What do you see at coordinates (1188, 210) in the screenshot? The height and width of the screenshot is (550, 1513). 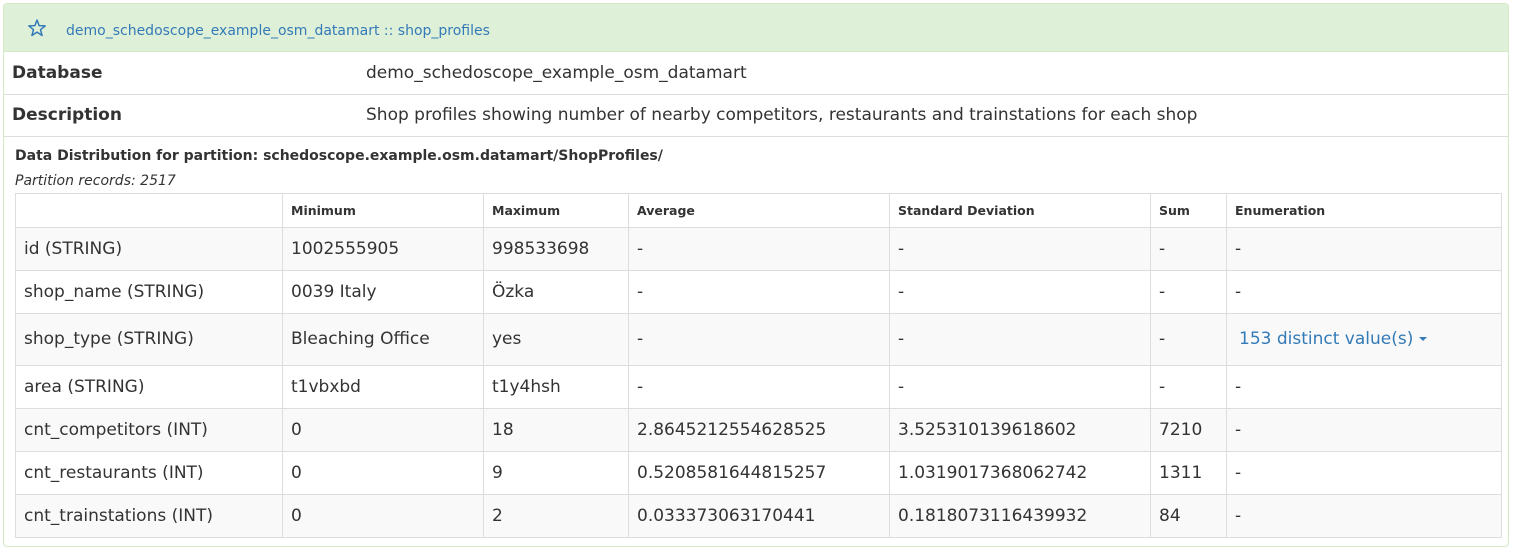 I see `column-header-sum: Sum` at bounding box center [1188, 210].